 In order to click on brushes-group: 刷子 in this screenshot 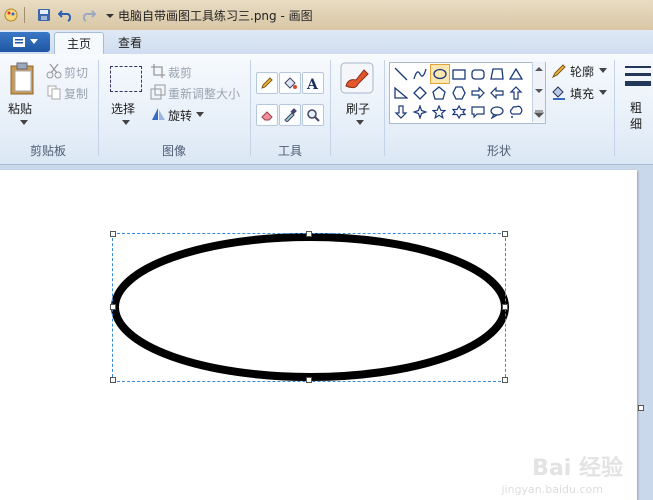, I will do `click(357, 109)`.